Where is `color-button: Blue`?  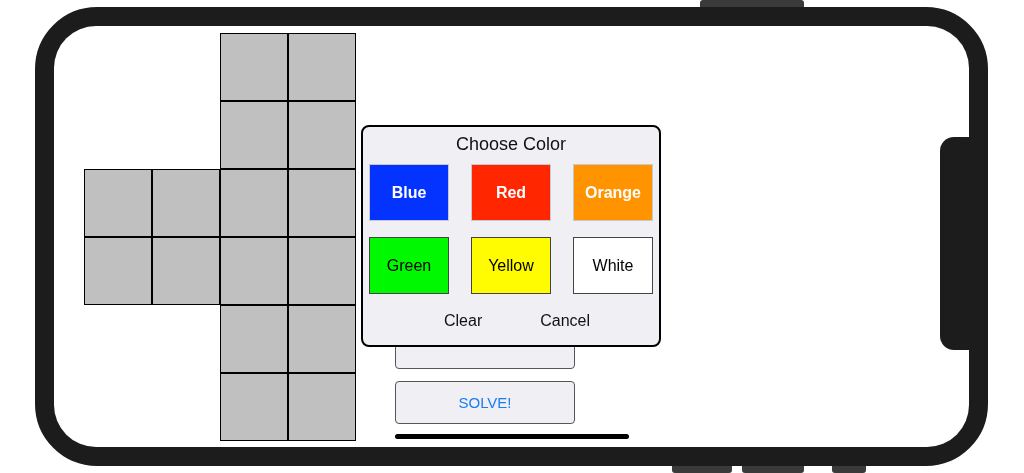
color-button: Blue is located at coordinates (409, 192).